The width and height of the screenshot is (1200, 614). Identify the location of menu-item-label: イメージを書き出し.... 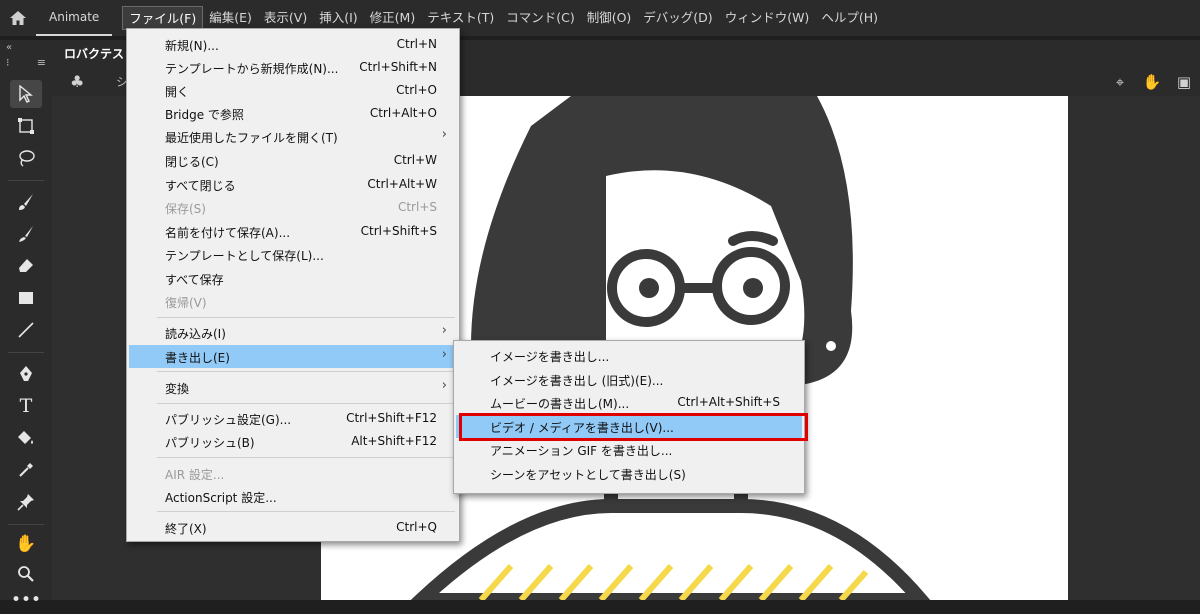
(550, 357).